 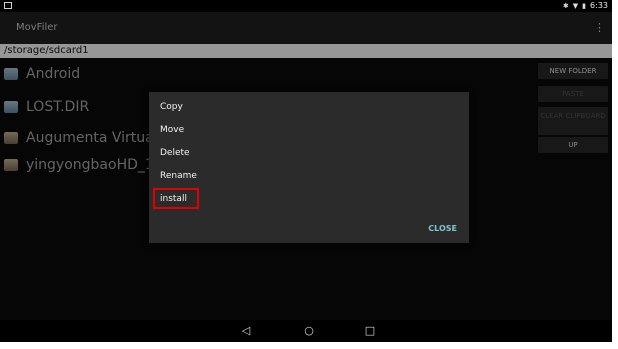 What do you see at coordinates (171, 107) in the screenshot?
I see `copy-option: Copy` at bounding box center [171, 107].